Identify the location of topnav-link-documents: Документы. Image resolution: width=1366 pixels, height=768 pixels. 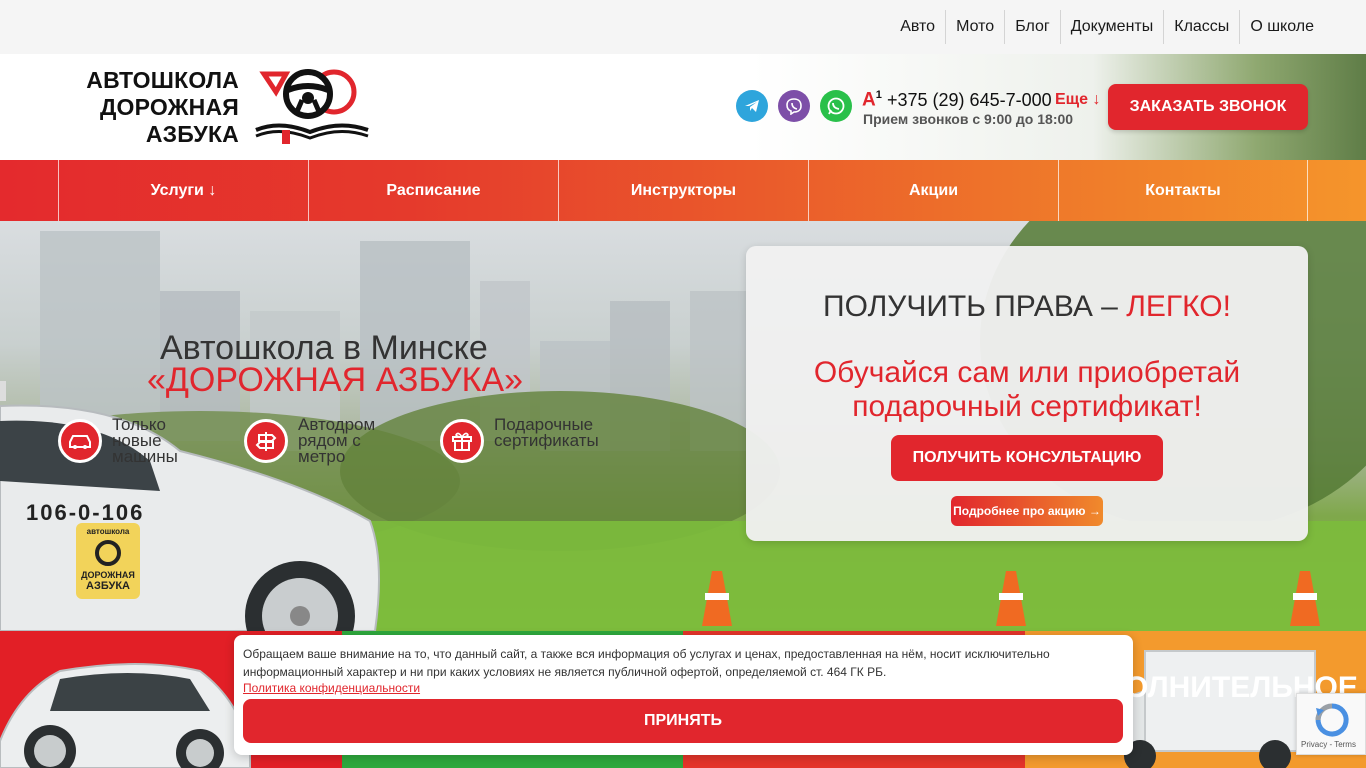
(1111, 27).